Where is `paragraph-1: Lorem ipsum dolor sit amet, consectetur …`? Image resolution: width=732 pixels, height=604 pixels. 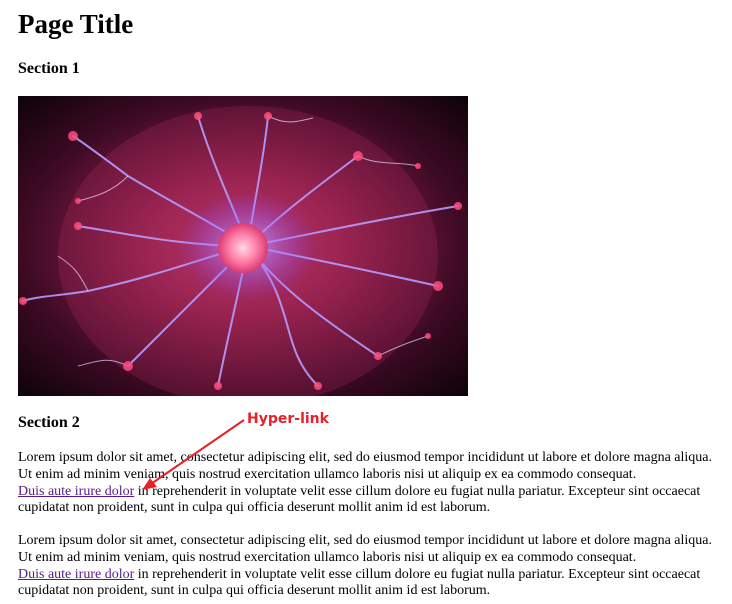 paragraph-1: Lorem ipsum dolor sit amet, consectetur … is located at coordinates (371, 483).